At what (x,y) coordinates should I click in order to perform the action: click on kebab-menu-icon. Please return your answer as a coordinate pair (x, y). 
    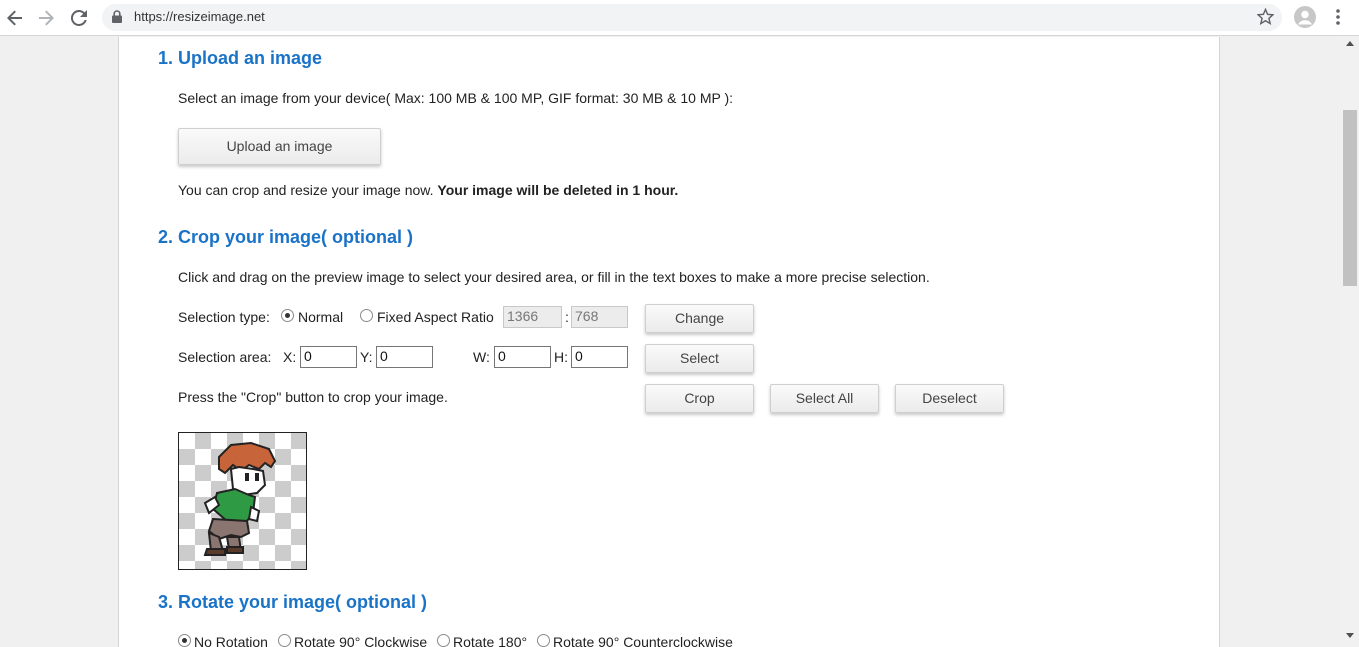
    Looking at the image, I should click on (1338, 19).